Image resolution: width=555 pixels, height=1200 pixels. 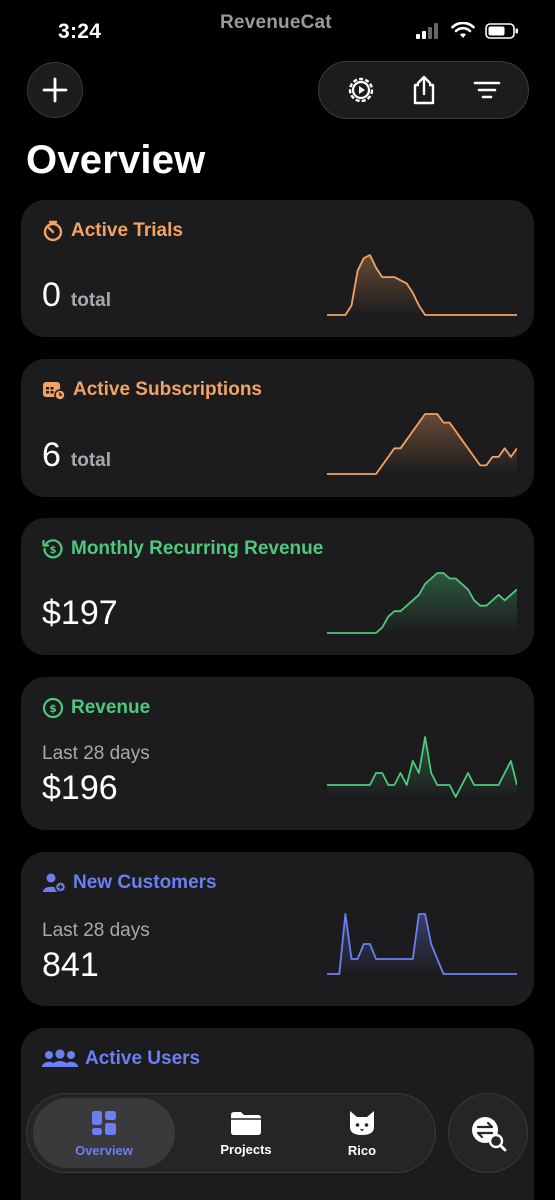 I want to click on card-value-row: 841, so click(x=70, y=965).